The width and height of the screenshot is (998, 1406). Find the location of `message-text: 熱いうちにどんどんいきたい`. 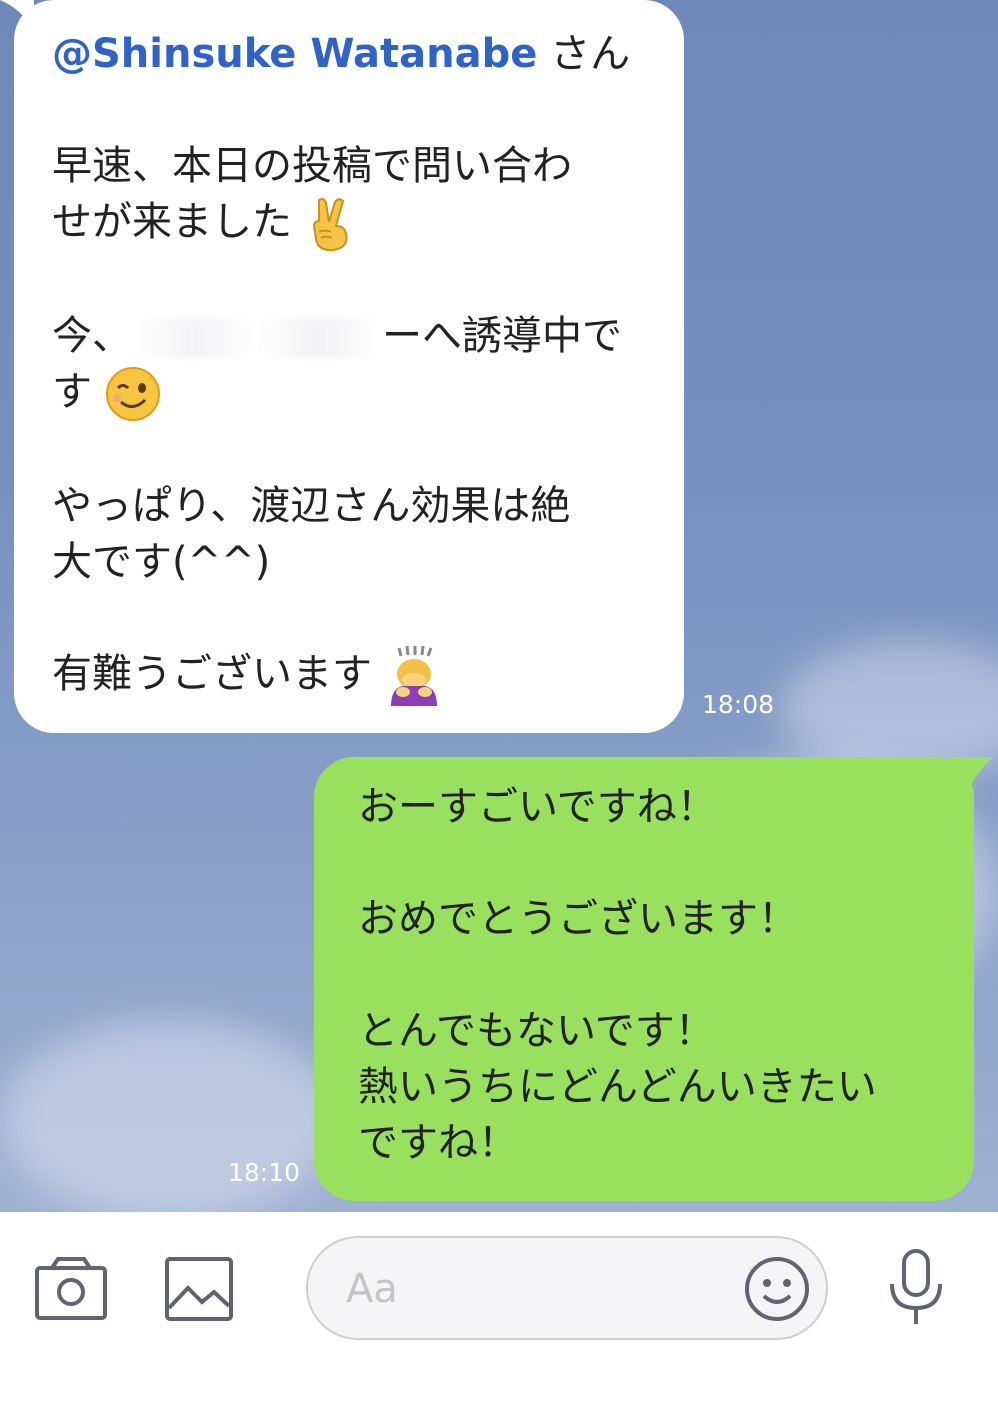

message-text: 熱いうちにどんどんいきたい is located at coordinates (617, 1087).